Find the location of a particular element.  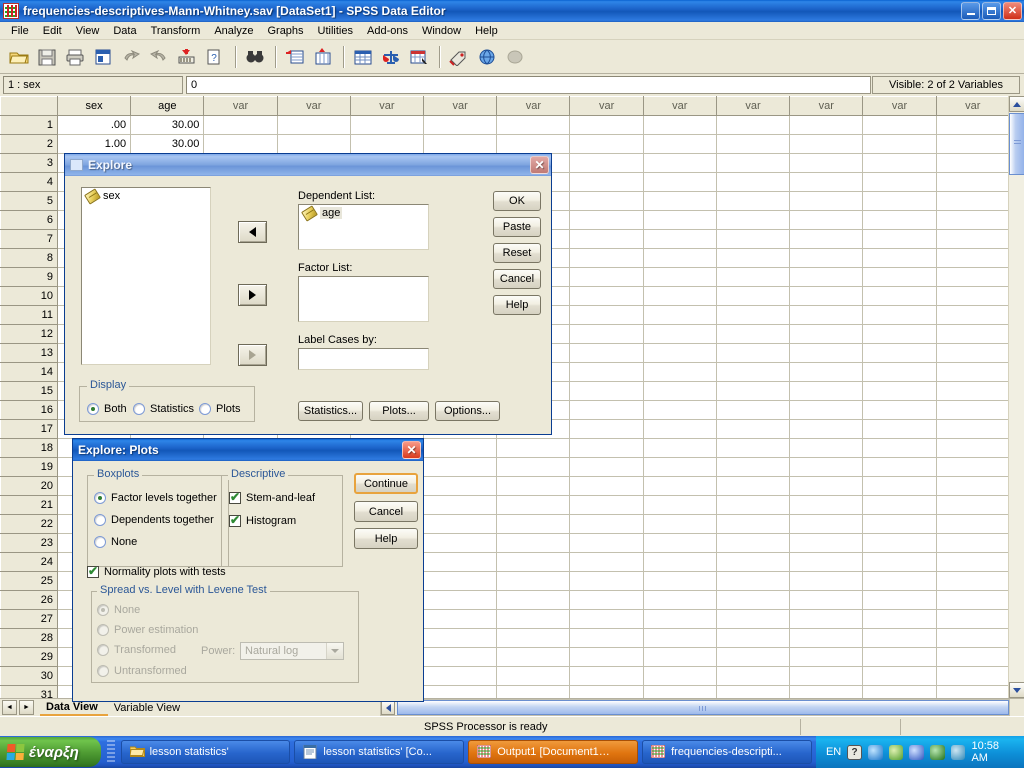

column-header-age: age is located at coordinates (167, 106).